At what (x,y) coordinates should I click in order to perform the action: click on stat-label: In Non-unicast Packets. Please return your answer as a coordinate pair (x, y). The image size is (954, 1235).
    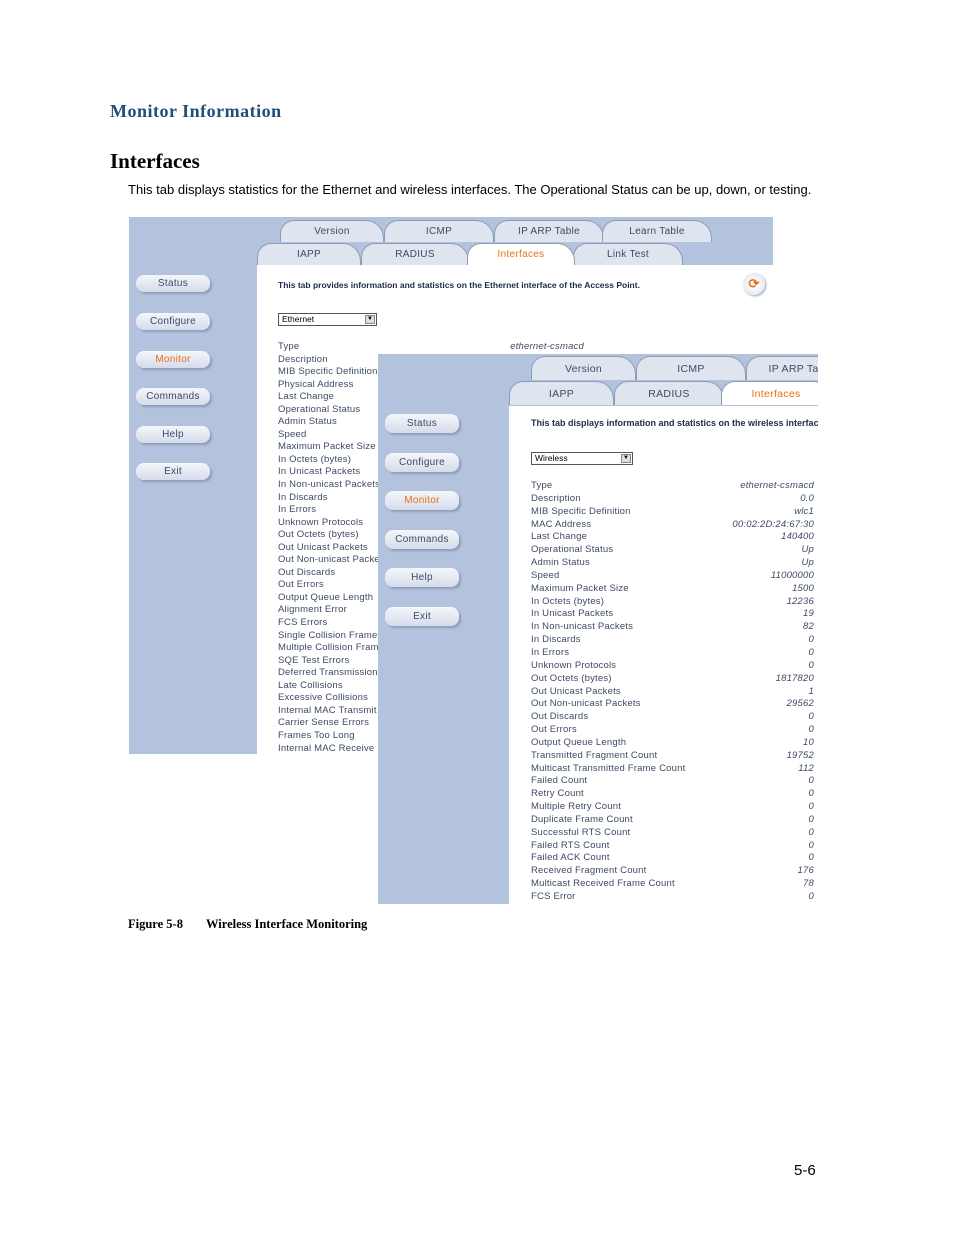
    Looking at the image, I should click on (582, 627).